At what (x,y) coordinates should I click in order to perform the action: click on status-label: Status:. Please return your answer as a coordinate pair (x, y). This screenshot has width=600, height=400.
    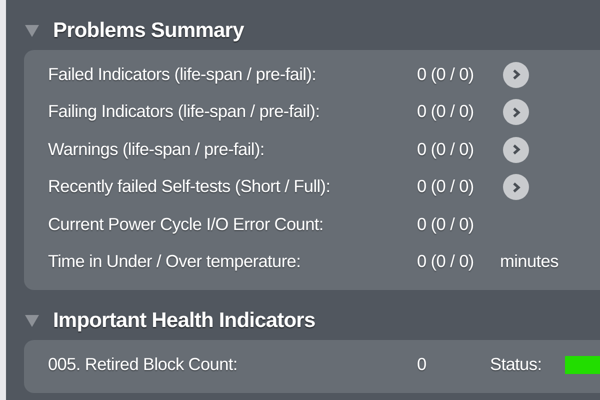
    Looking at the image, I should click on (516, 364).